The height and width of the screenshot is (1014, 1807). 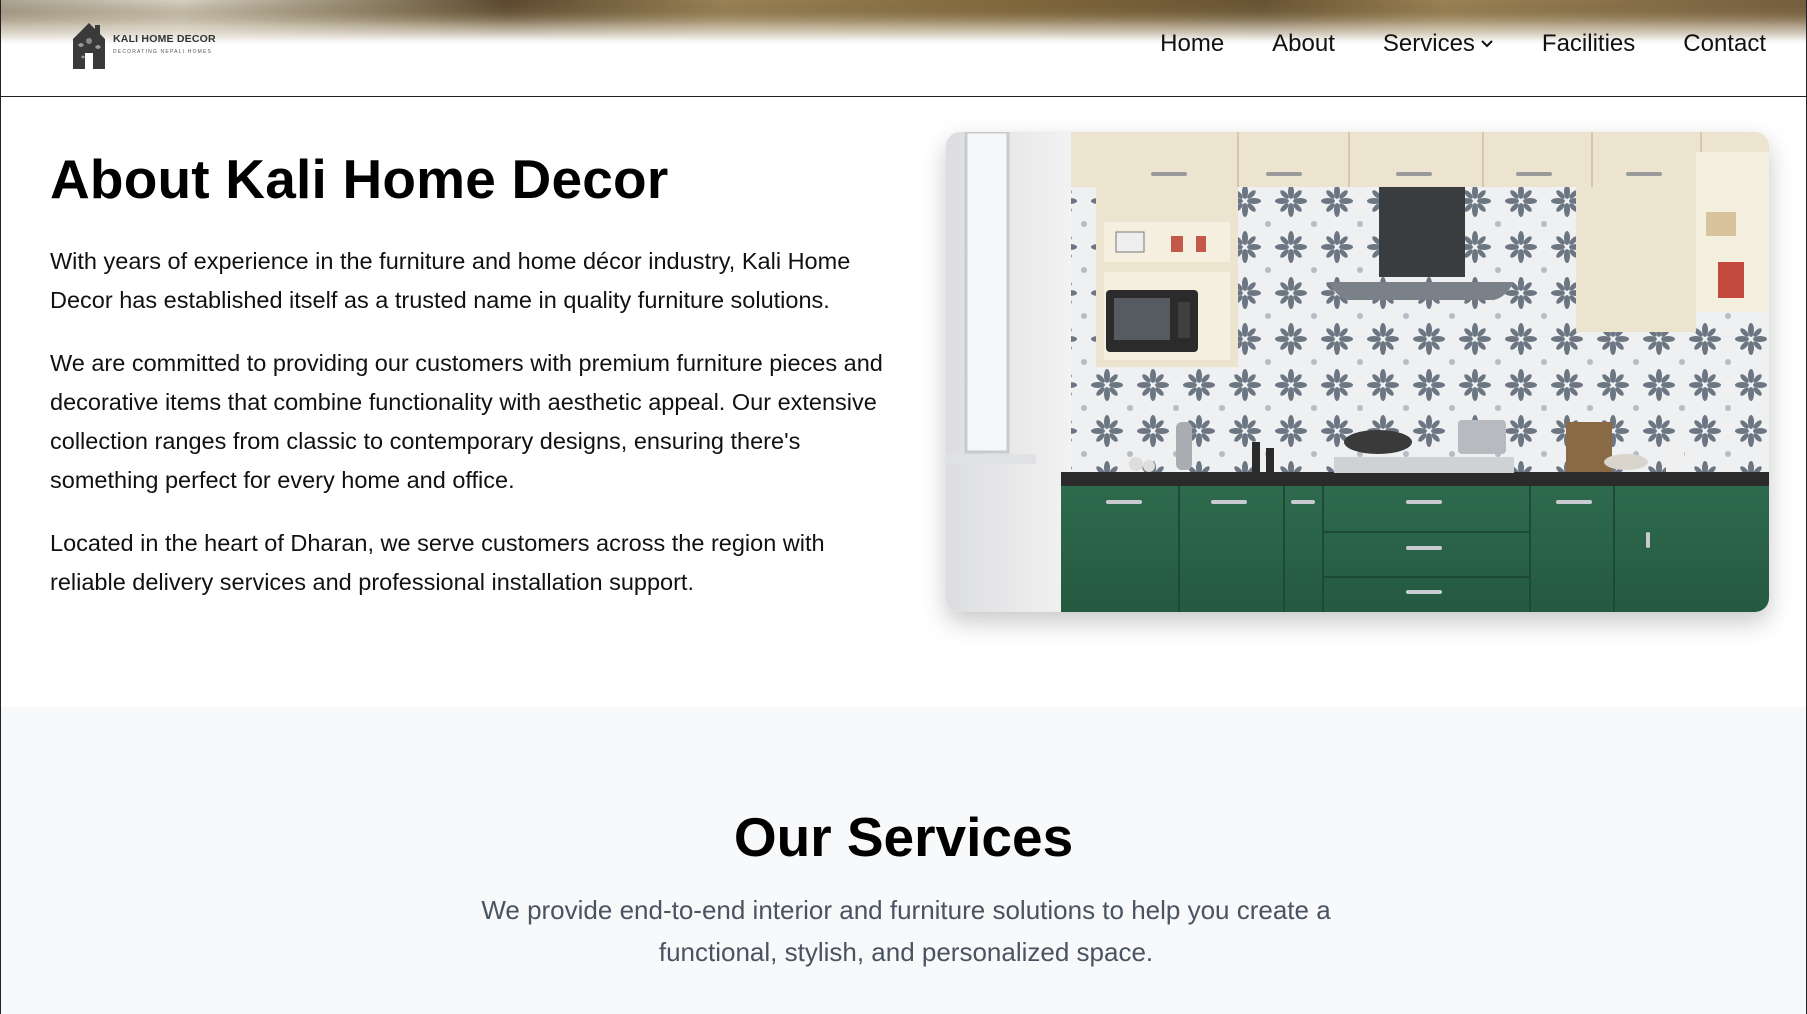 What do you see at coordinates (1487, 44) in the screenshot?
I see `chevron-down-icon` at bounding box center [1487, 44].